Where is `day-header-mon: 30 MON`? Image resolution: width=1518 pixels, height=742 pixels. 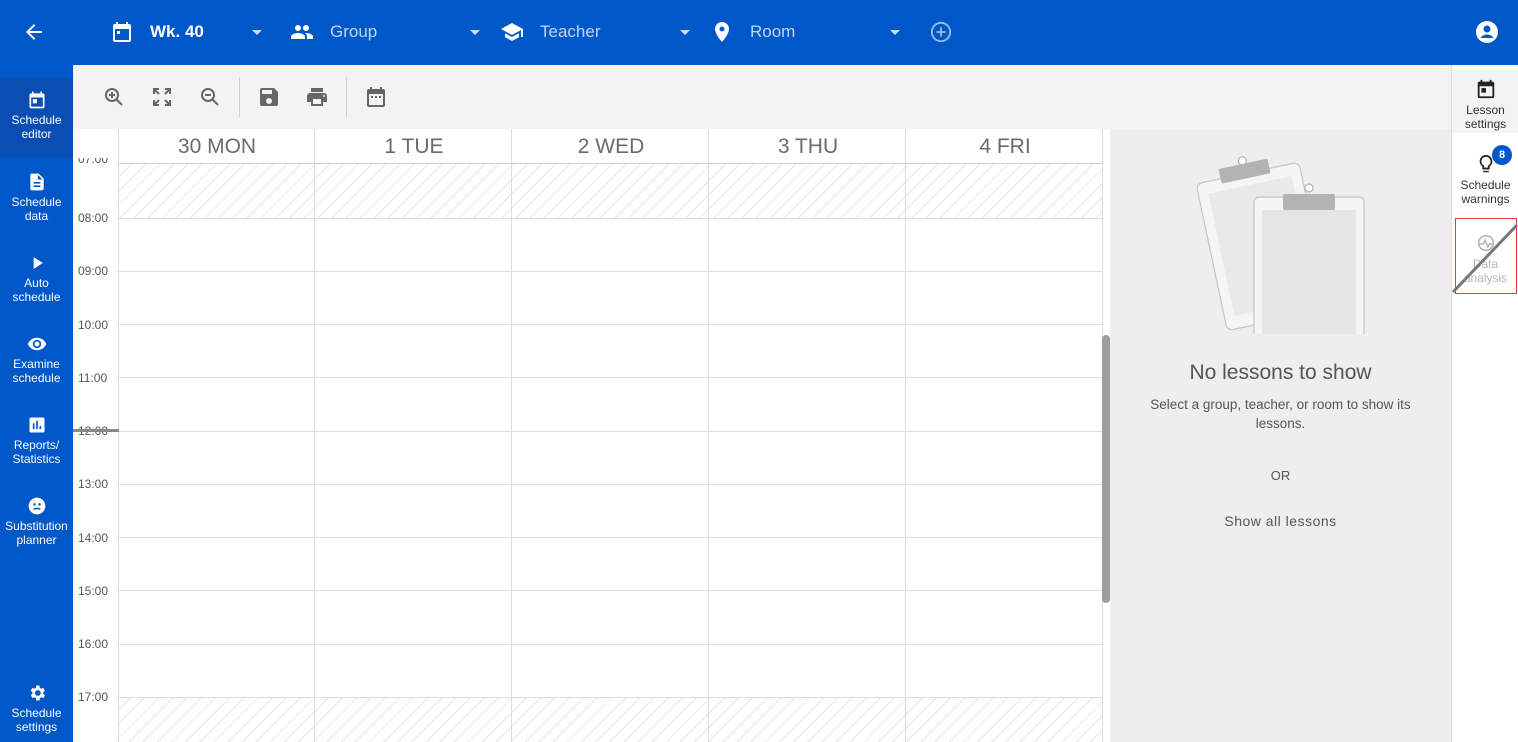 day-header-mon: 30 MON is located at coordinates (217, 146).